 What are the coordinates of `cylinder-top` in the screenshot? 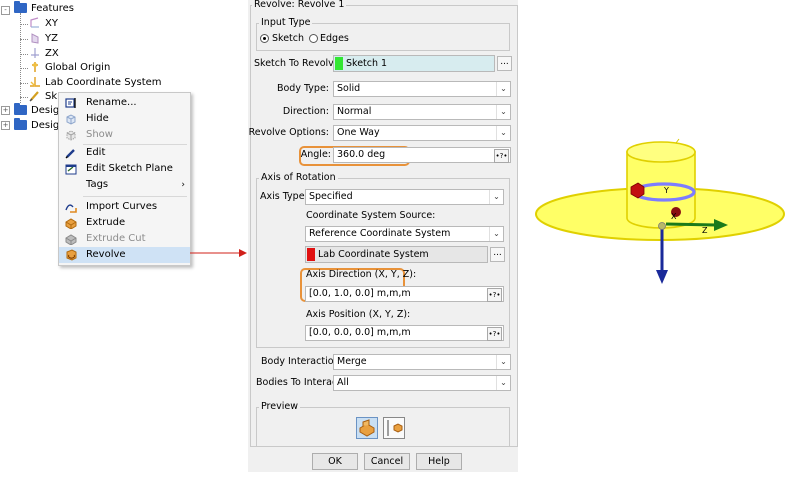 It's located at (661, 152).